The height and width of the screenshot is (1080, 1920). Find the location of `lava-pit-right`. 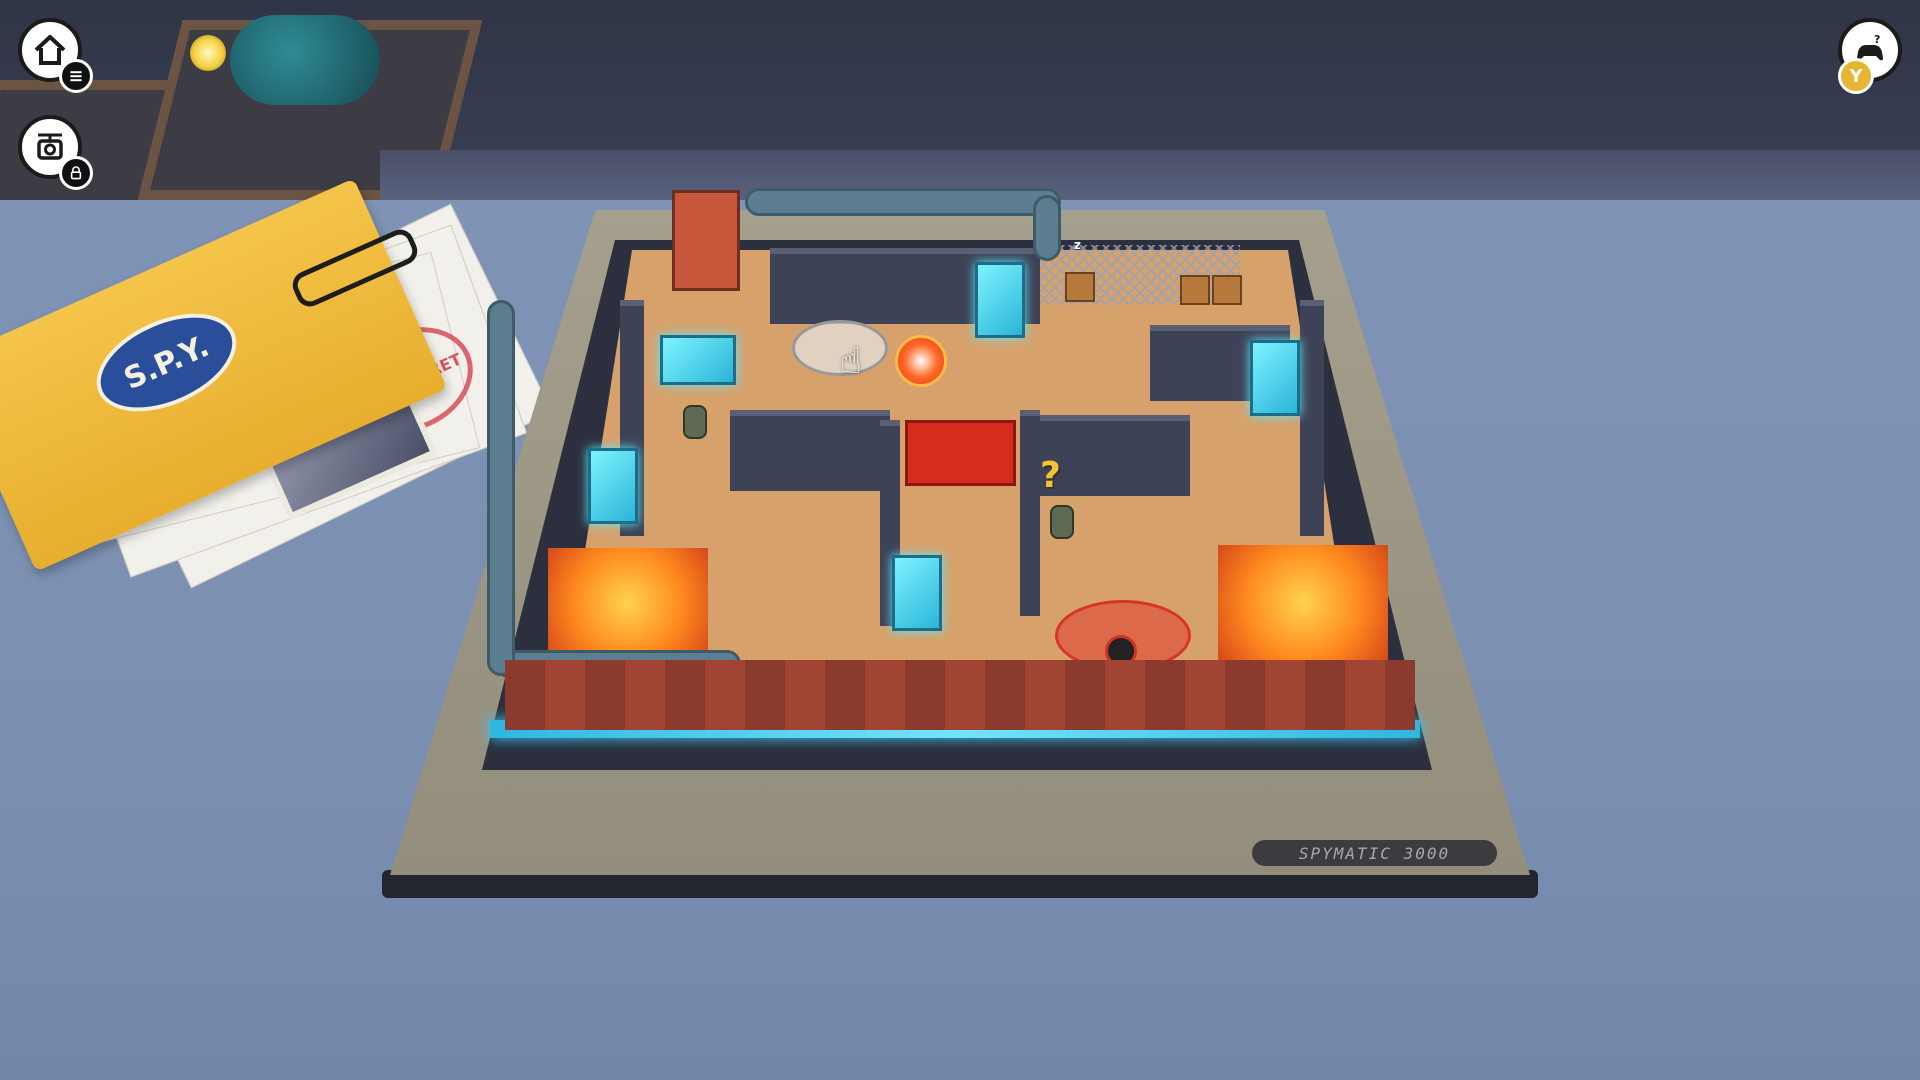

lava-pit-right is located at coordinates (1303, 602).